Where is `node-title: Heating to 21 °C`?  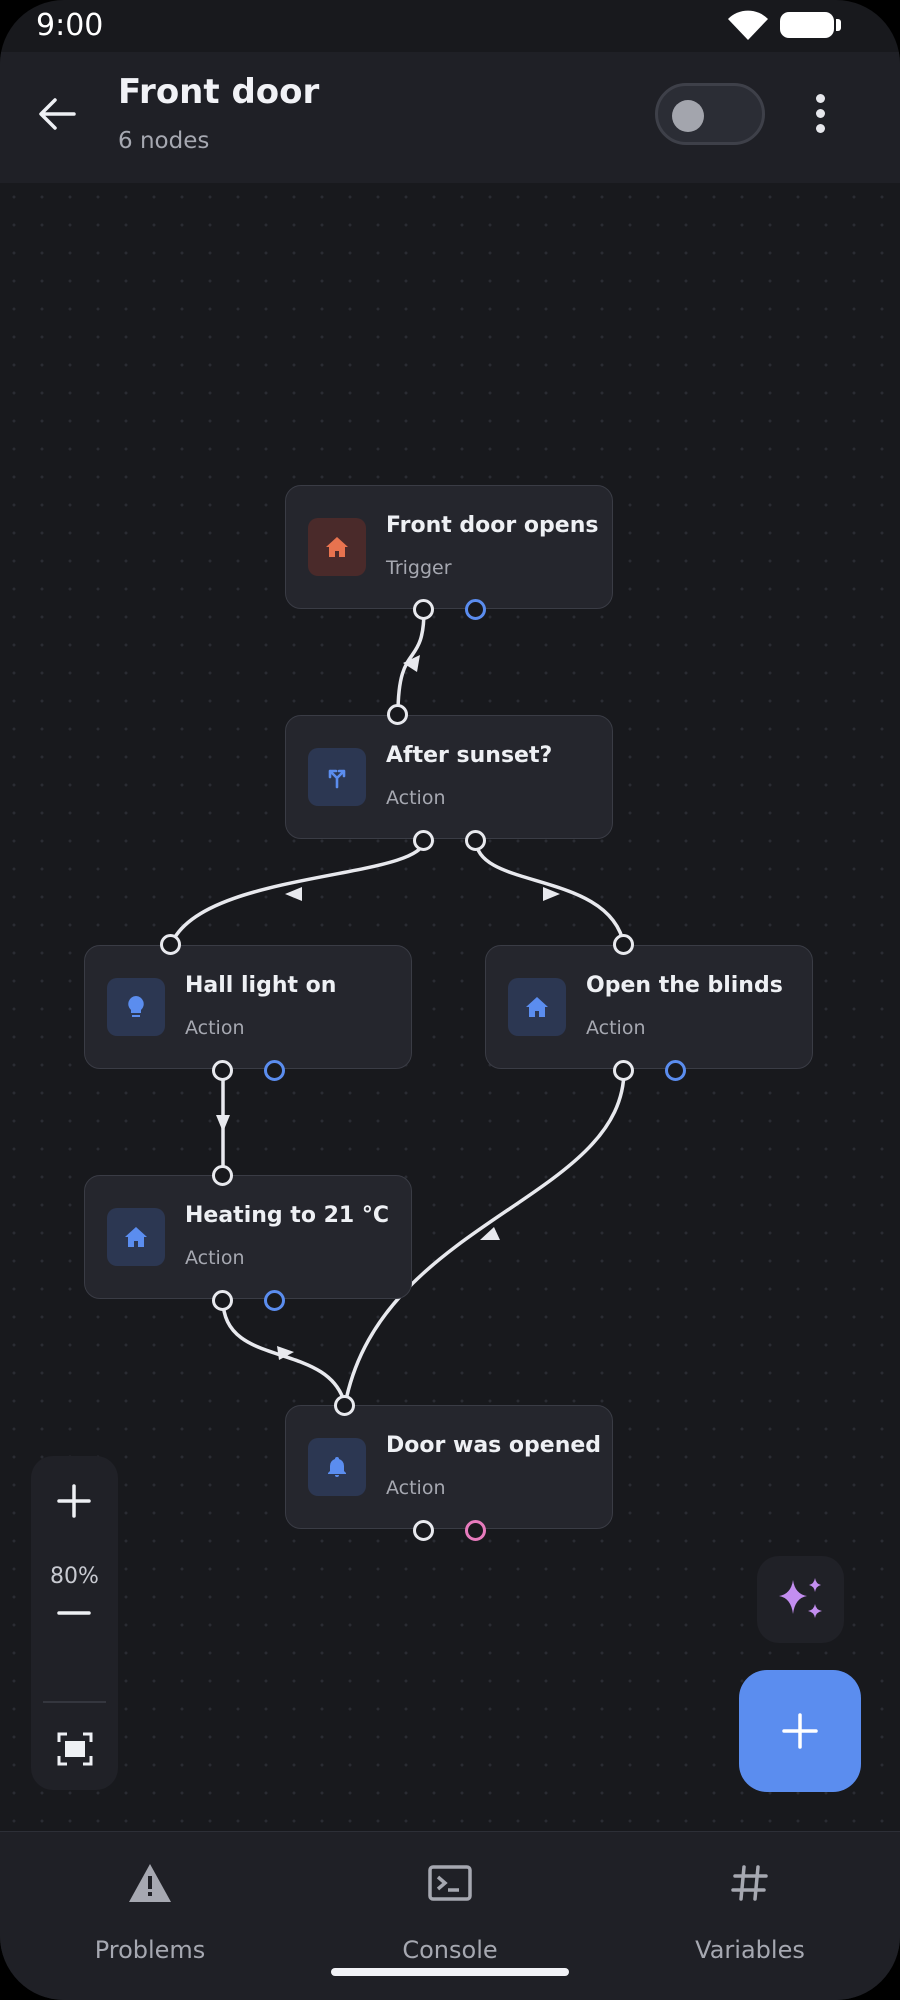 node-title: Heating to 21 °C is located at coordinates (287, 1215).